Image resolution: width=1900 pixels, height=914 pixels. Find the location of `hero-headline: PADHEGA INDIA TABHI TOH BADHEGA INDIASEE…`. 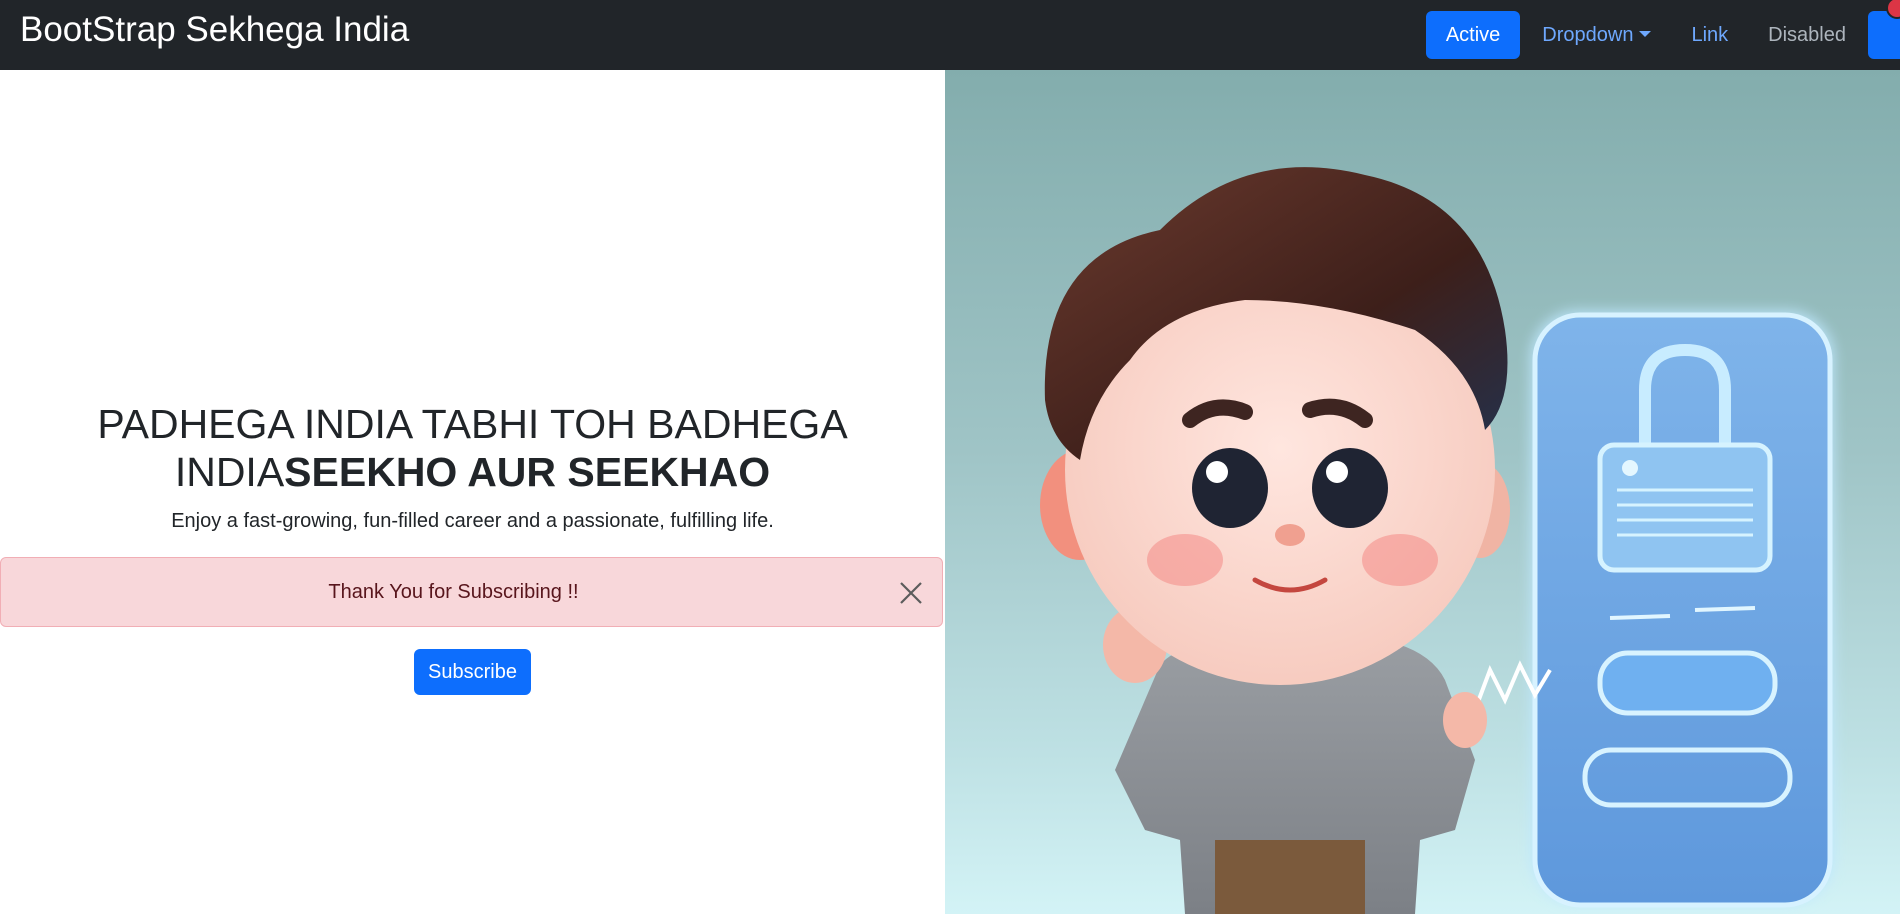

hero-headline: PADHEGA INDIA TABHI TOH BADHEGA INDIASEE… is located at coordinates (472, 448).